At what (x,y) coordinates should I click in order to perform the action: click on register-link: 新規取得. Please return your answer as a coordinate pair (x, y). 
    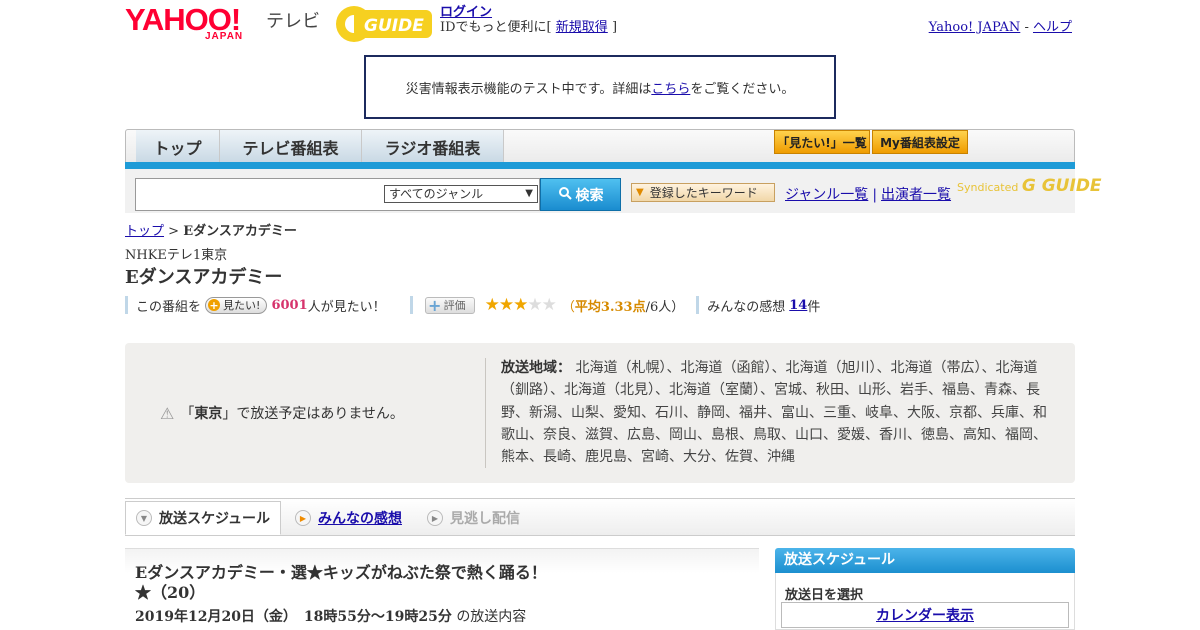
    Looking at the image, I should click on (582, 27).